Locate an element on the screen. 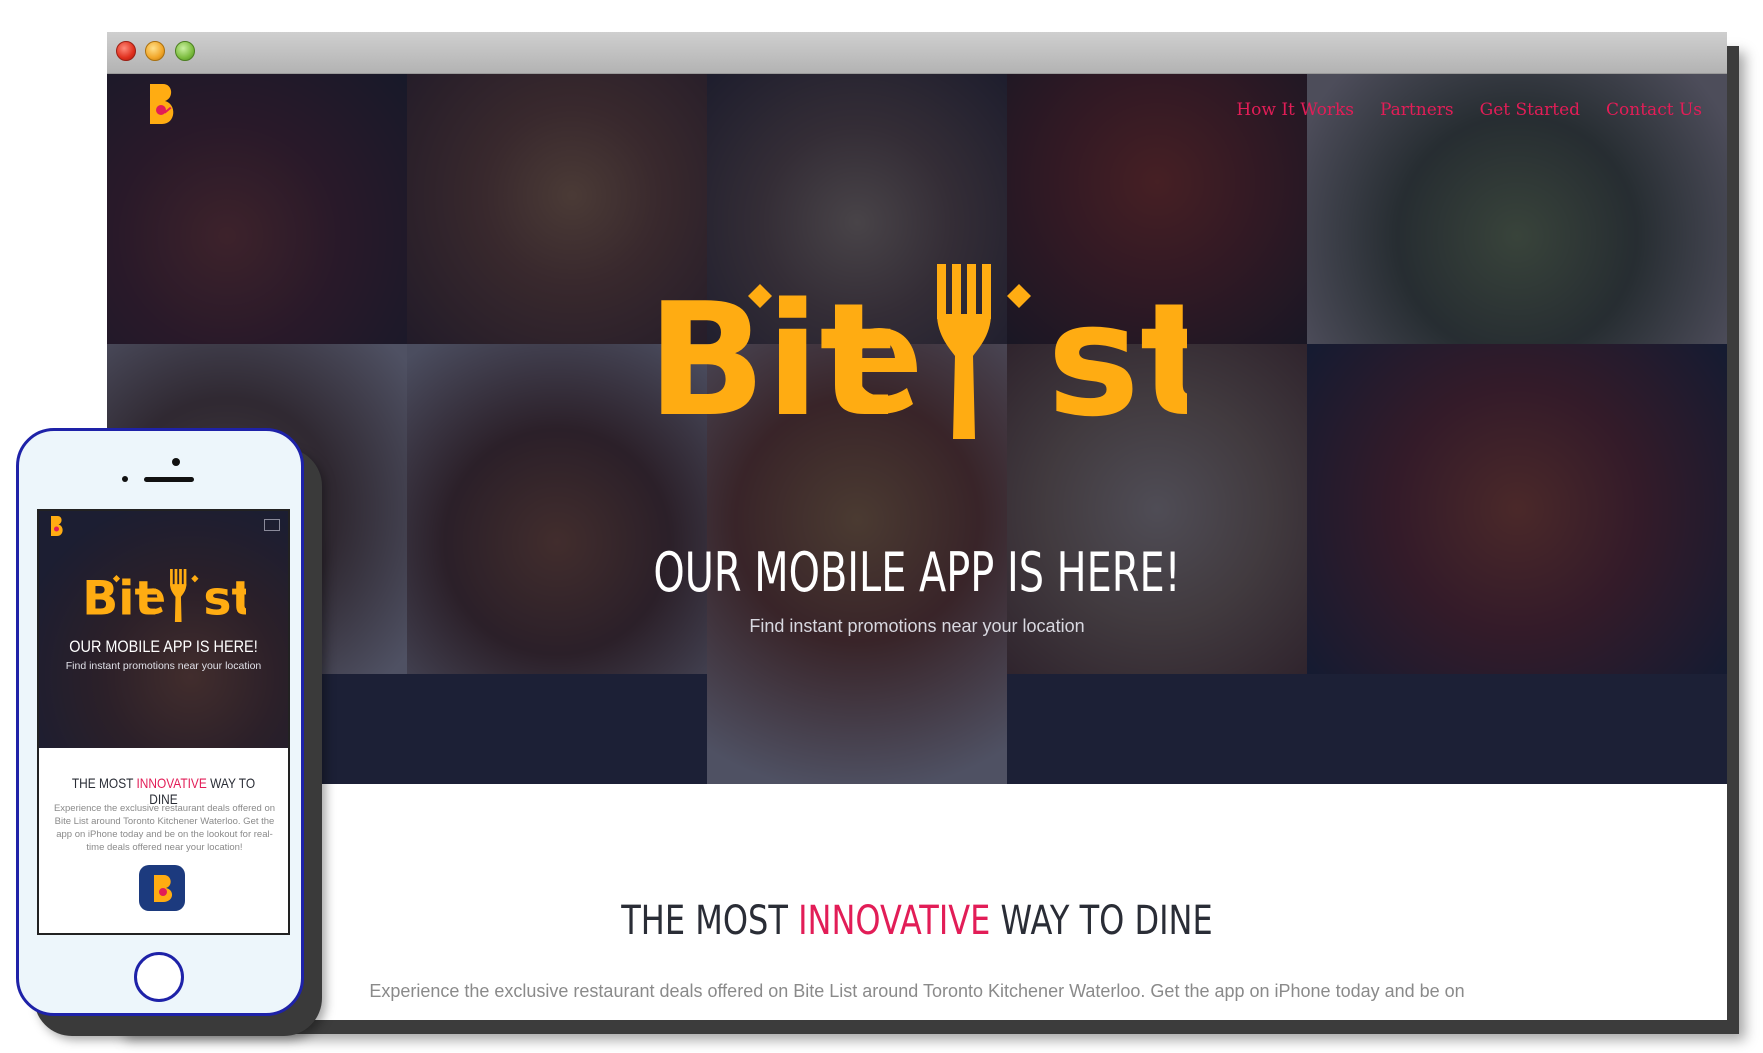  phone-site-logo is located at coordinates (57, 528).